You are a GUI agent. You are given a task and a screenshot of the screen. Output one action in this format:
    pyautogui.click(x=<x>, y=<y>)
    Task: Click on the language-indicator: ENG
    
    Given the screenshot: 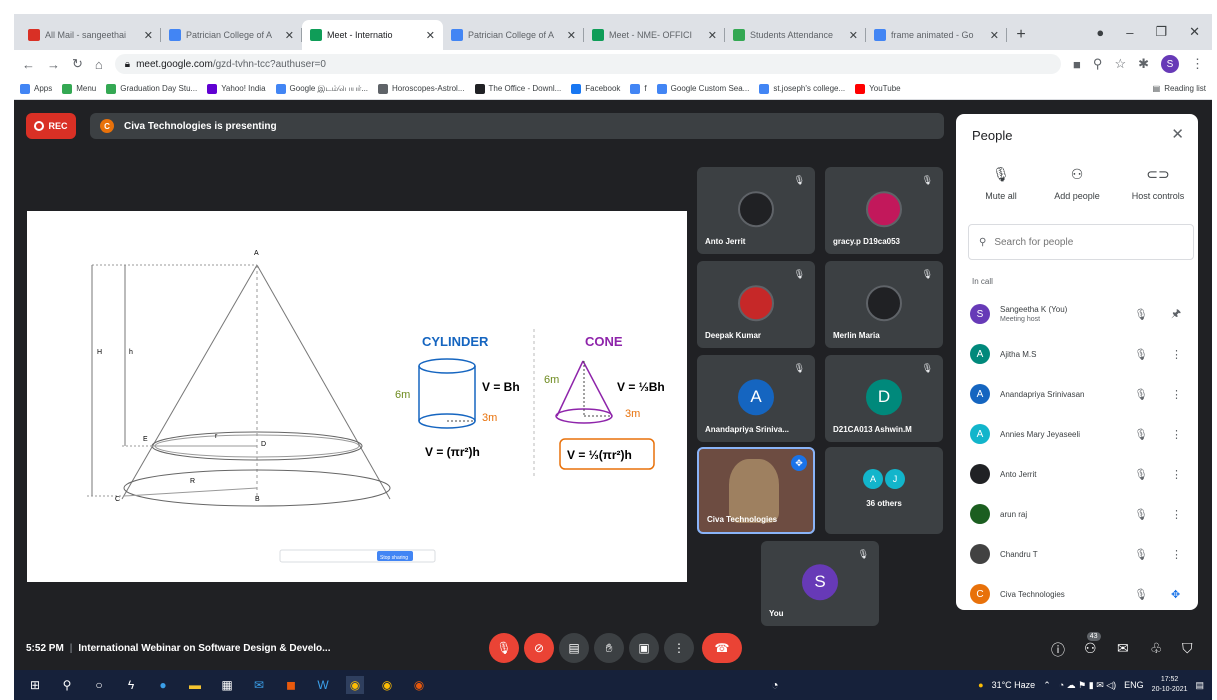 What is the action you would take?
    pyautogui.click(x=1134, y=685)
    